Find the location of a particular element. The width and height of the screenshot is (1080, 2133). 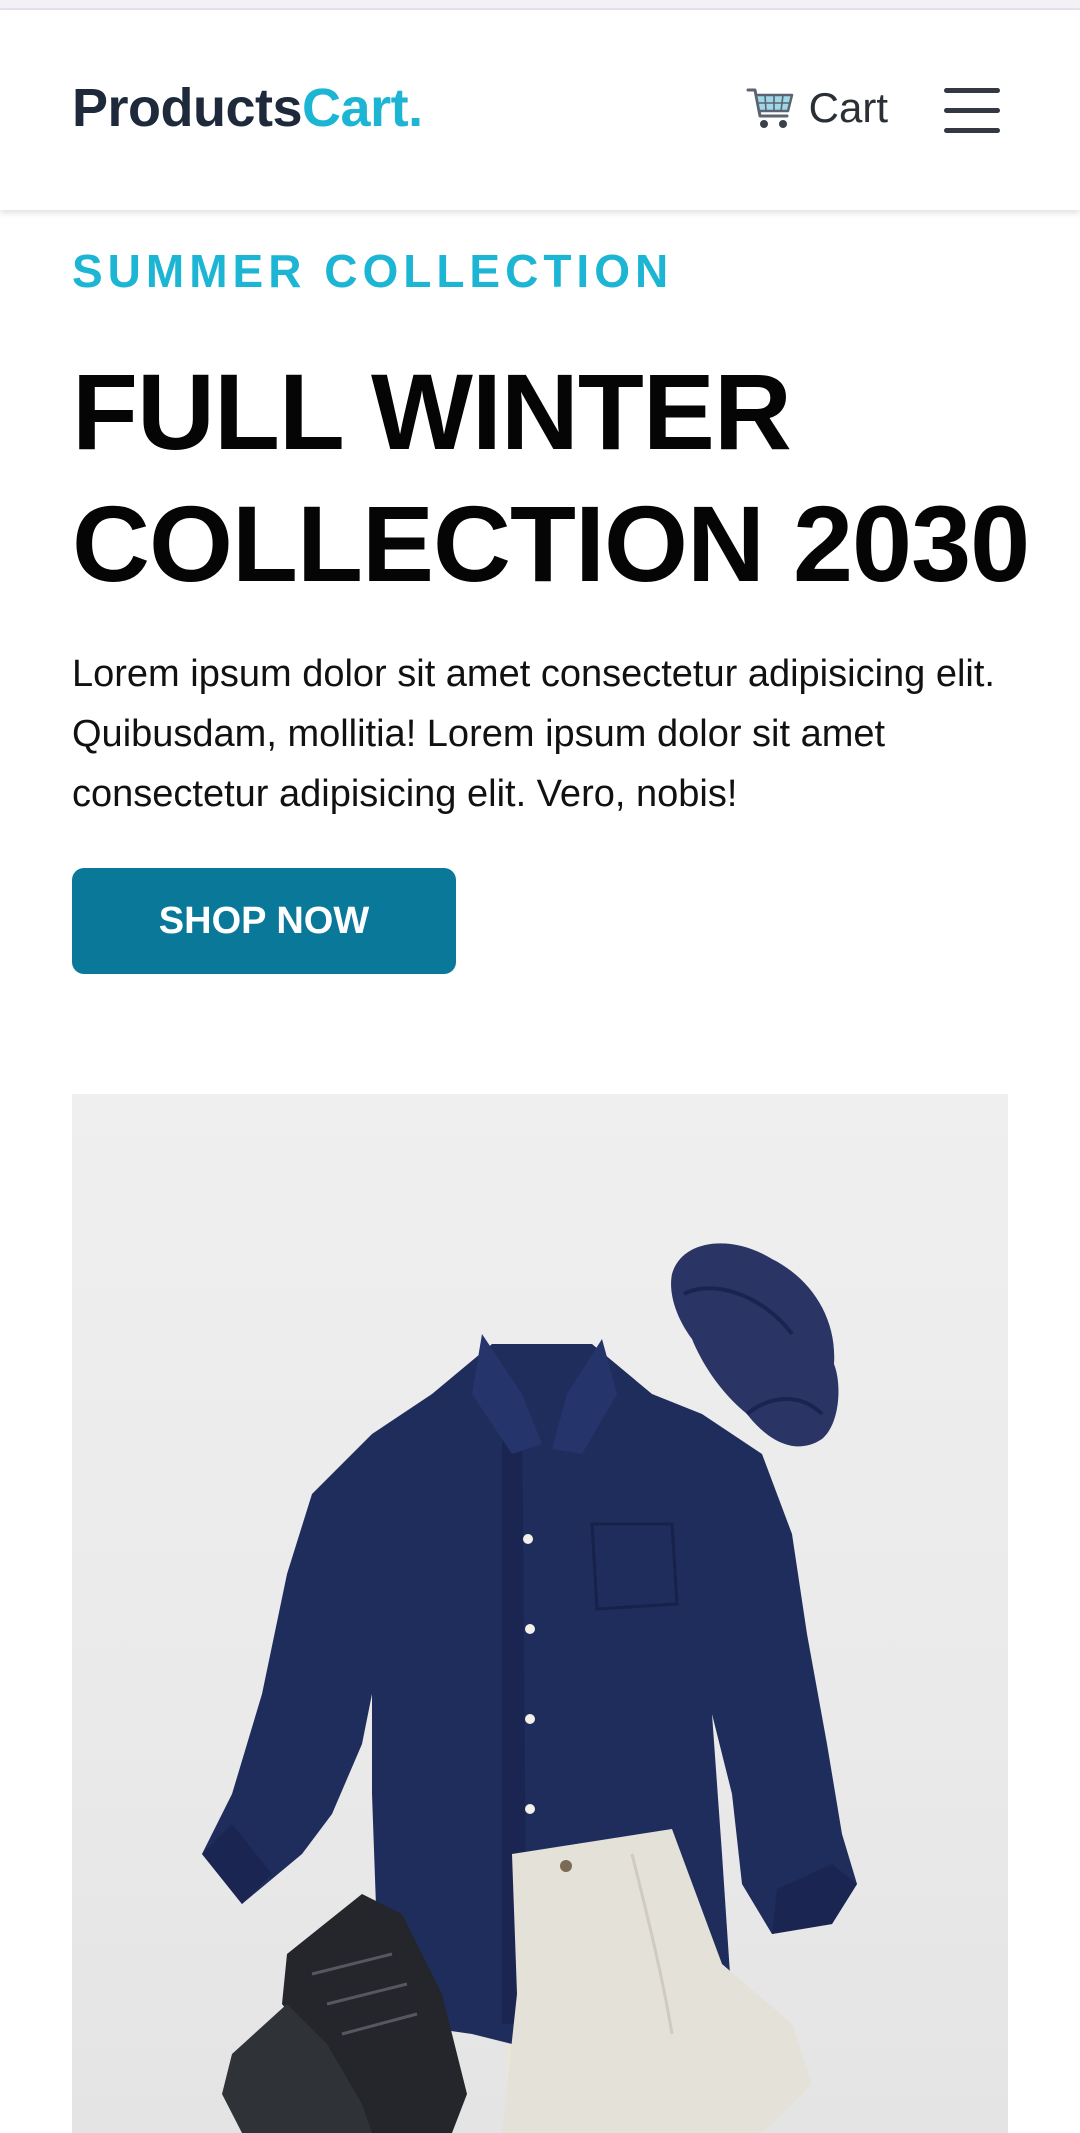

hamburger-menu-icon is located at coordinates (972, 110).